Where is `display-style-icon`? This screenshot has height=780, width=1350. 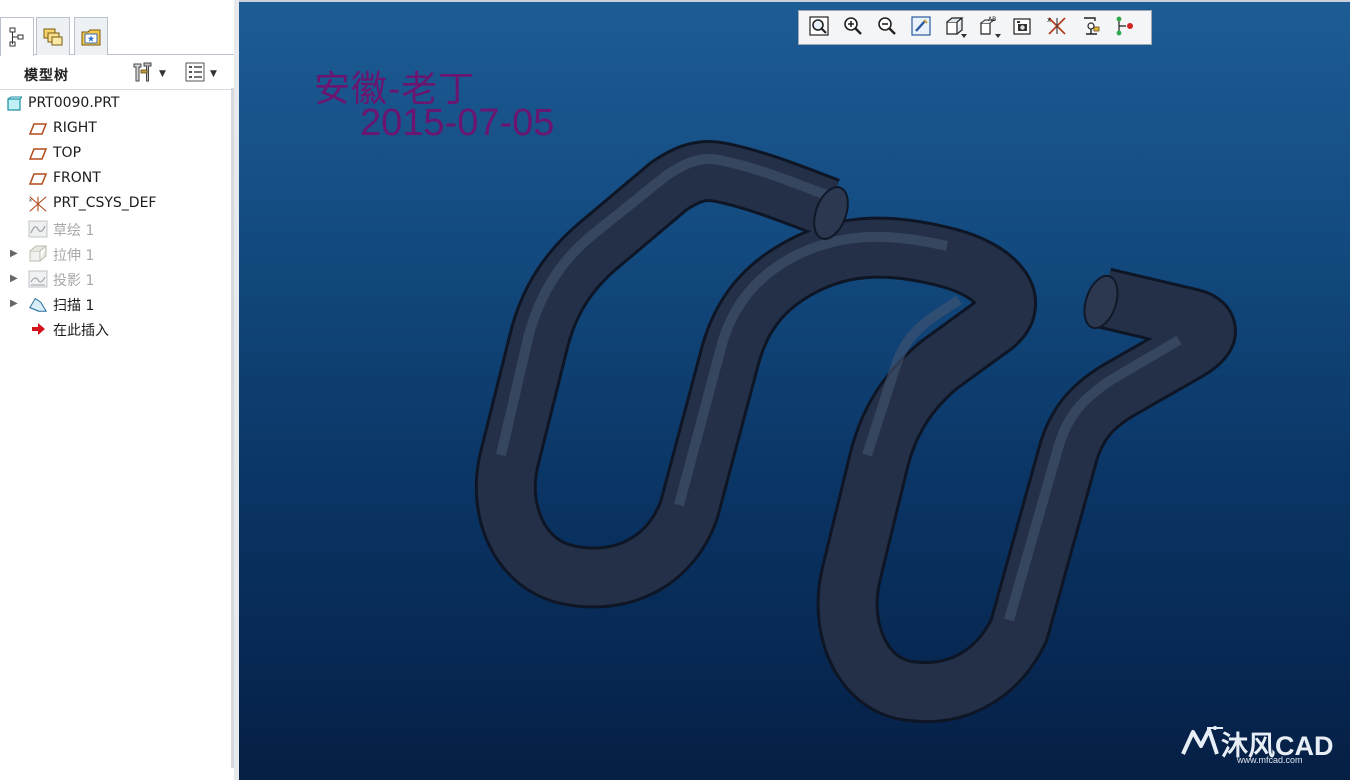 display-style-icon is located at coordinates (955, 28).